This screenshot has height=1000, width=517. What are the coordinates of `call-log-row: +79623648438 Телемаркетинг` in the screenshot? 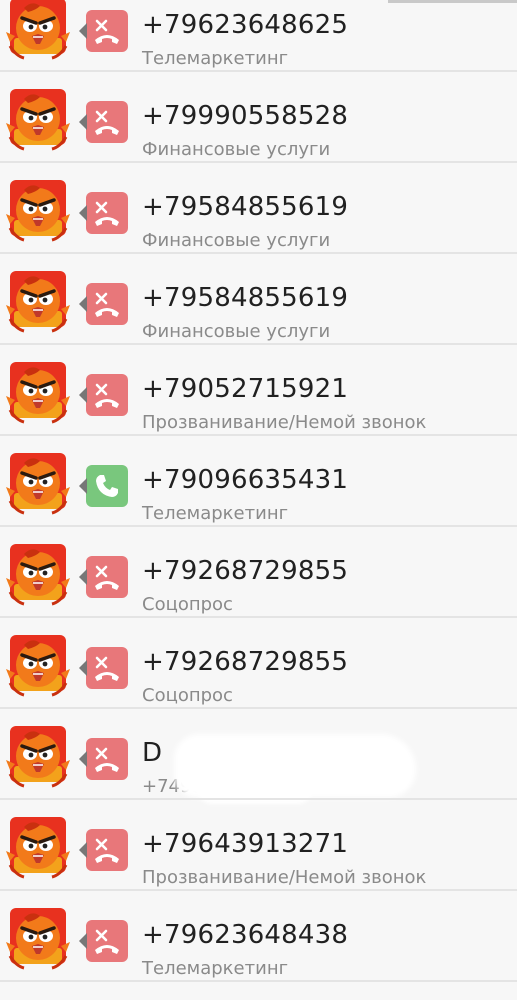 It's located at (258, 937).